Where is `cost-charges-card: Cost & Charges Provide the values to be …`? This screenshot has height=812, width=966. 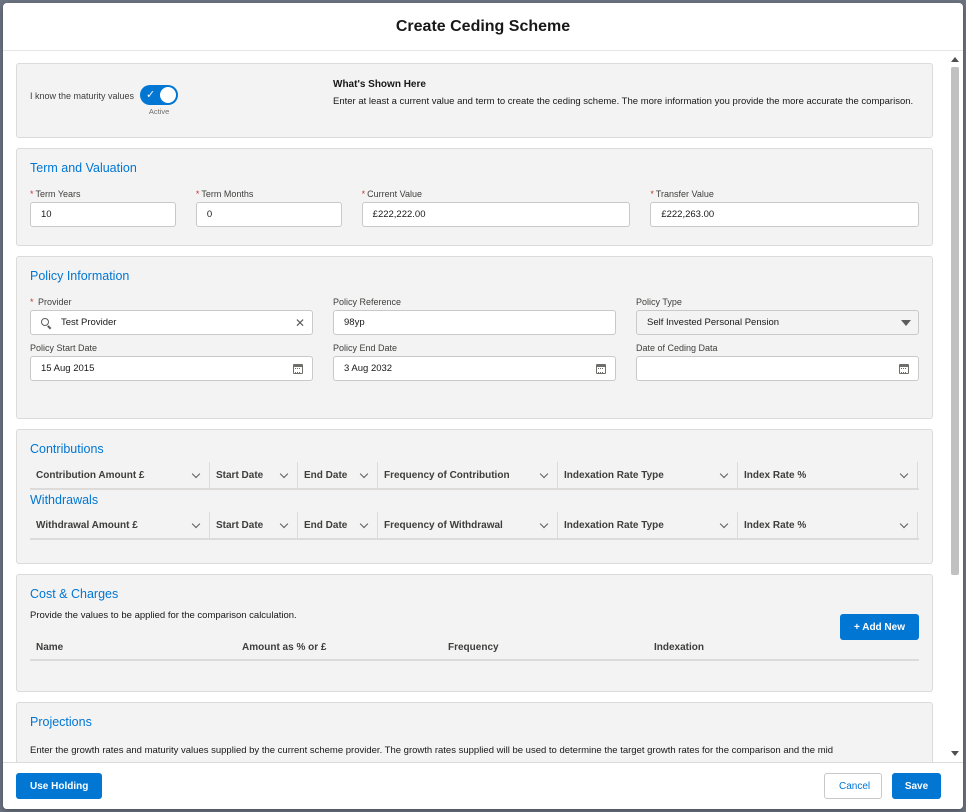 cost-charges-card: Cost & Charges Provide the values to be … is located at coordinates (474, 633).